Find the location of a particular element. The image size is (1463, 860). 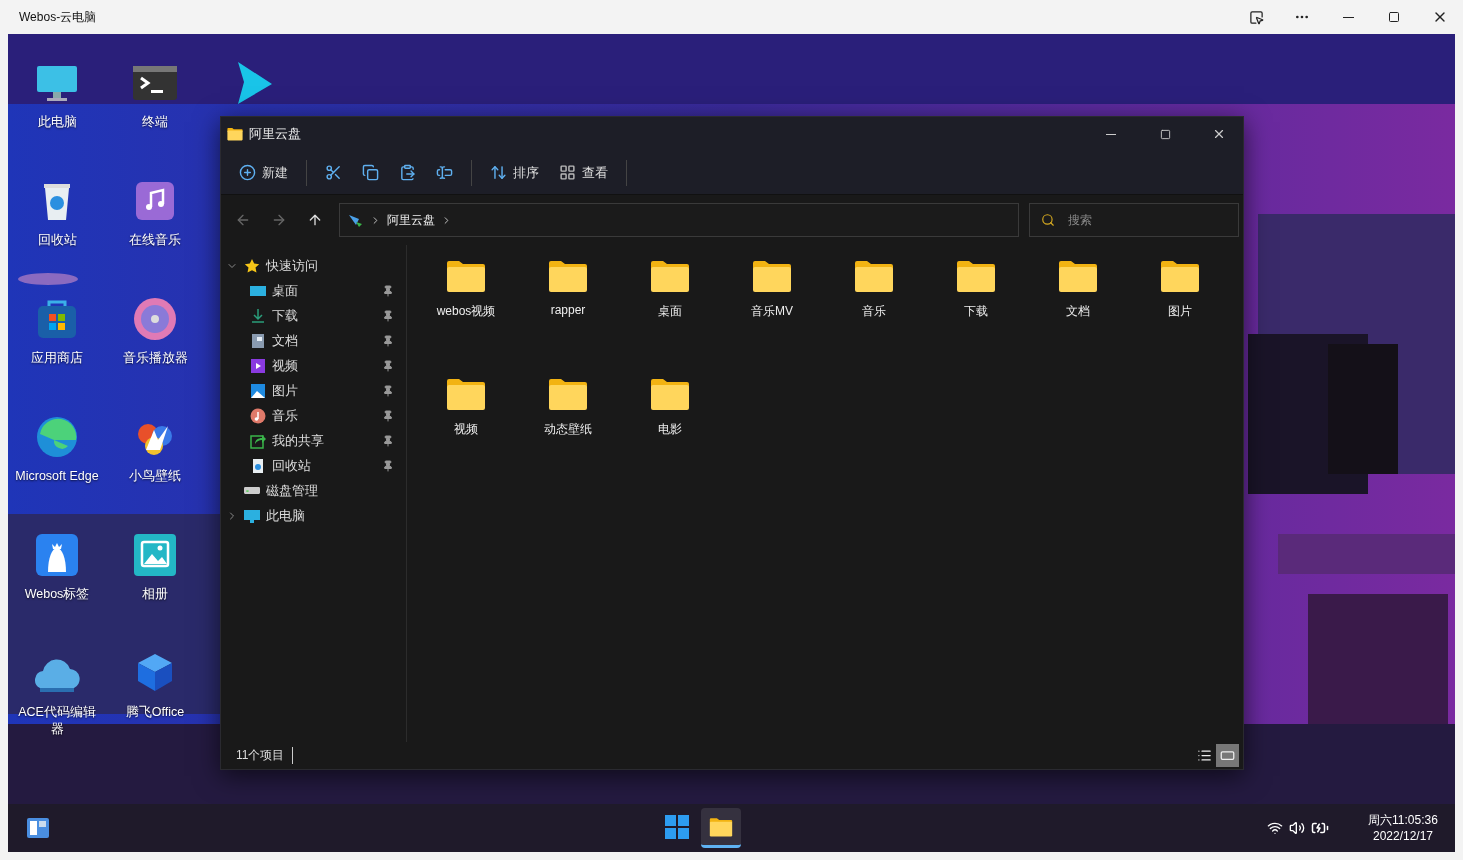

item-count: 11个项目 is located at coordinates (265, 755).